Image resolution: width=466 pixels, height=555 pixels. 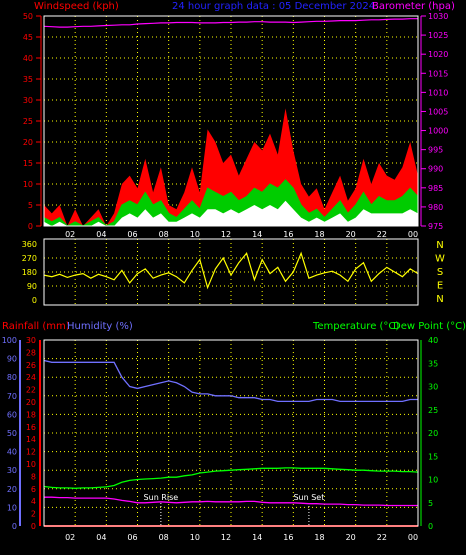 What do you see at coordinates (438, 111) in the screenshot?
I see `barometer-tick-label: 1005` at bounding box center [438, 111].